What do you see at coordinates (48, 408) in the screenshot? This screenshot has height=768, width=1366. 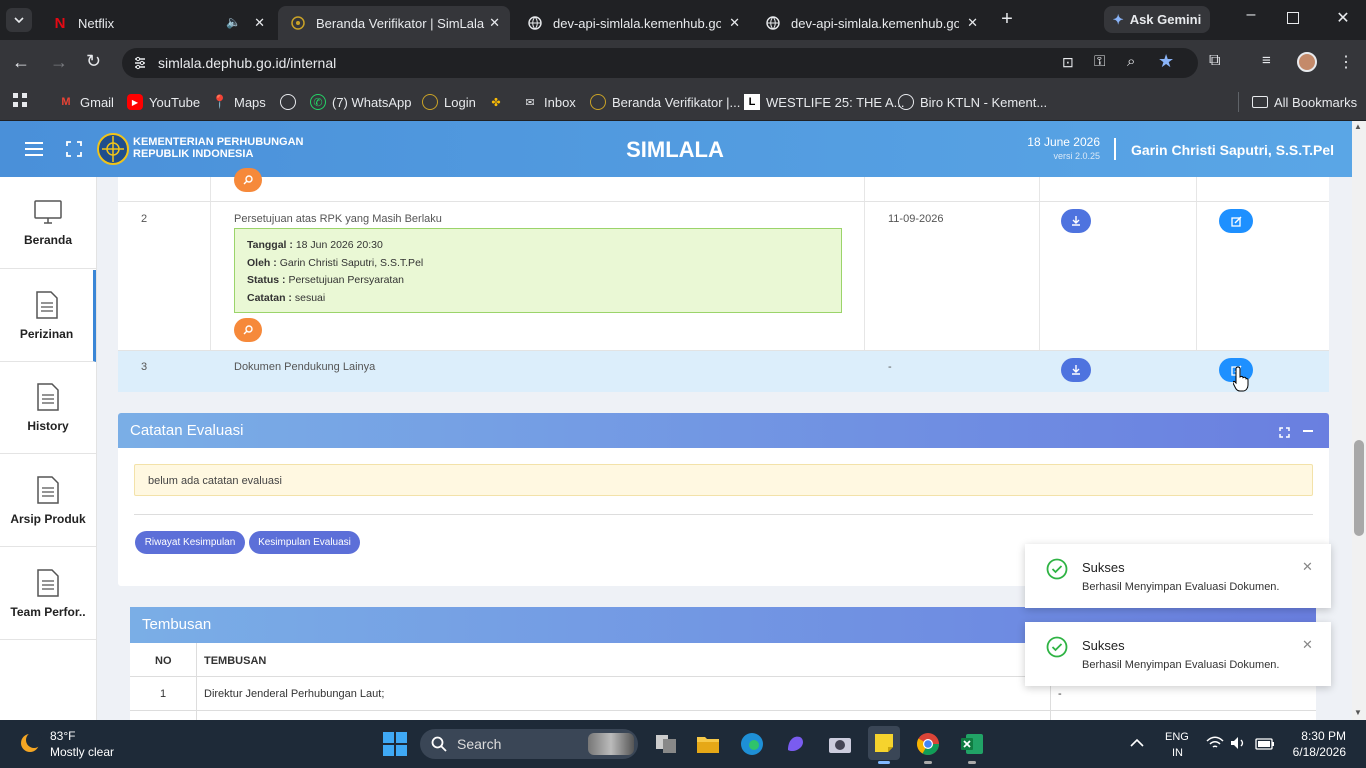 I see `sidebar-item-history: History` at bounding box center [48, 408].